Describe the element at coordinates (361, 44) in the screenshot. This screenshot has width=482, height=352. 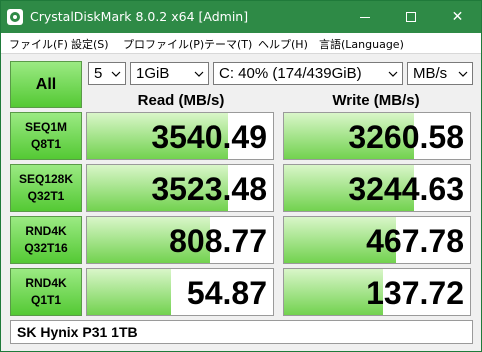
I see `menu-language: 言語(Language)` at that location.